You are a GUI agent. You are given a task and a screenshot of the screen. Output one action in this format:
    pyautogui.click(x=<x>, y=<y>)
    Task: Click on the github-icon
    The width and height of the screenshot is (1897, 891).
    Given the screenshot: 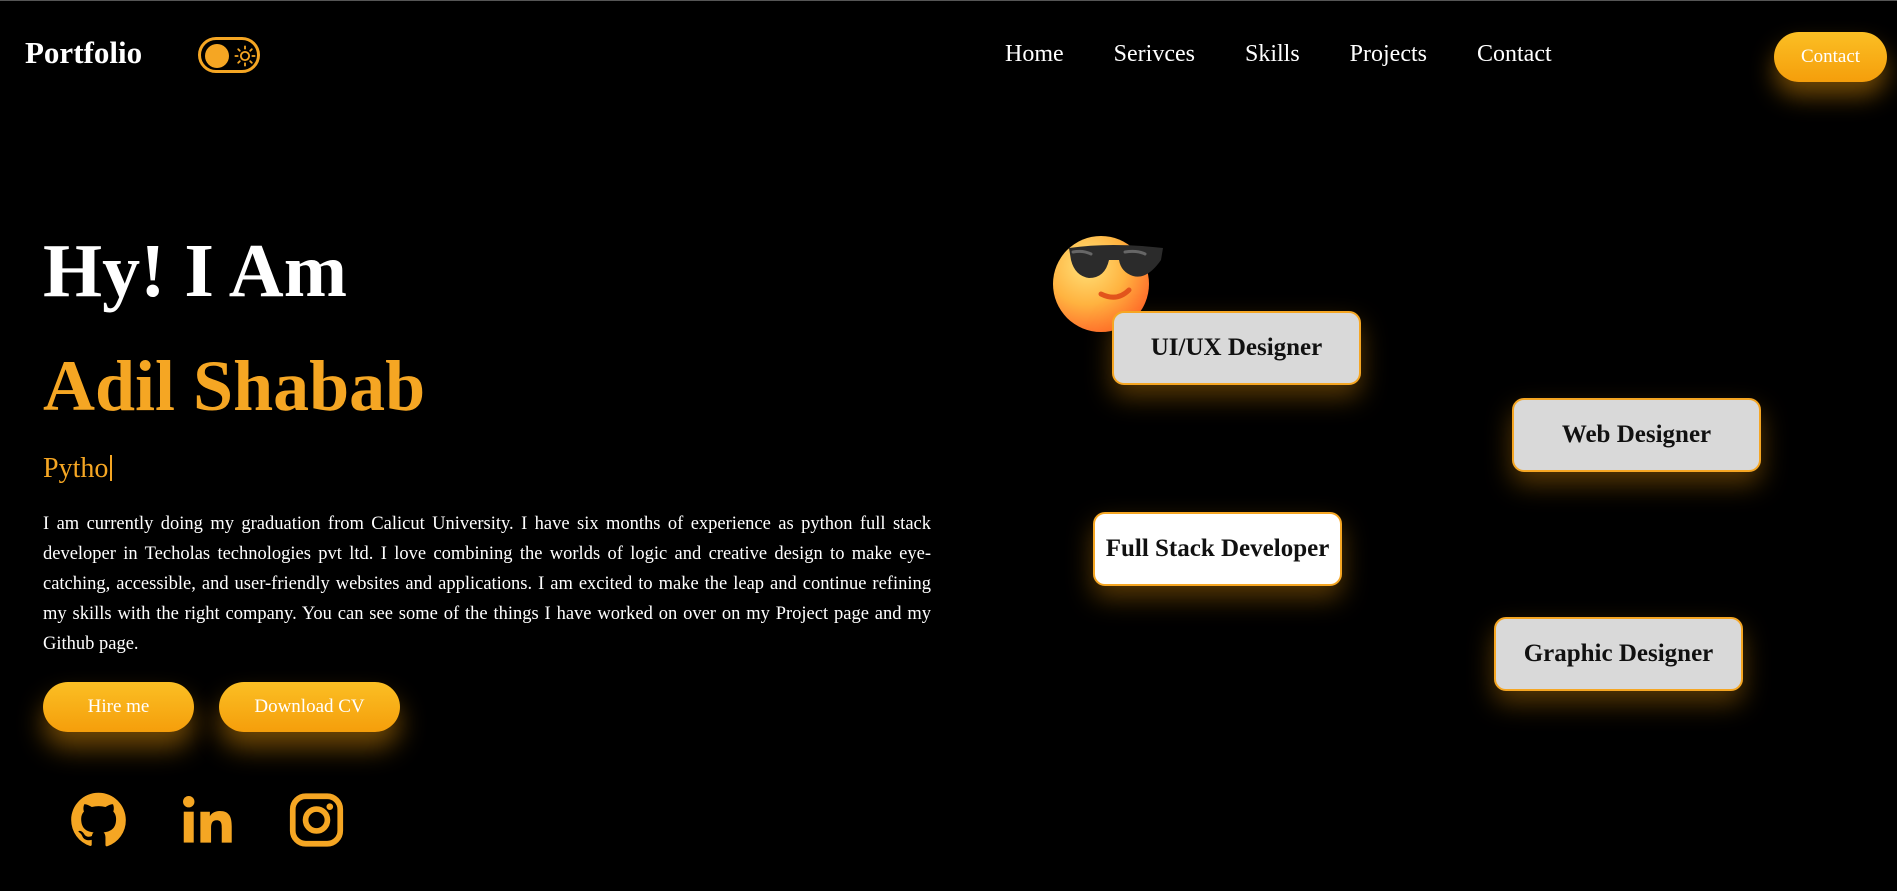 What is the action you would take?
    pyautogui.click(x=98, y=820)
    